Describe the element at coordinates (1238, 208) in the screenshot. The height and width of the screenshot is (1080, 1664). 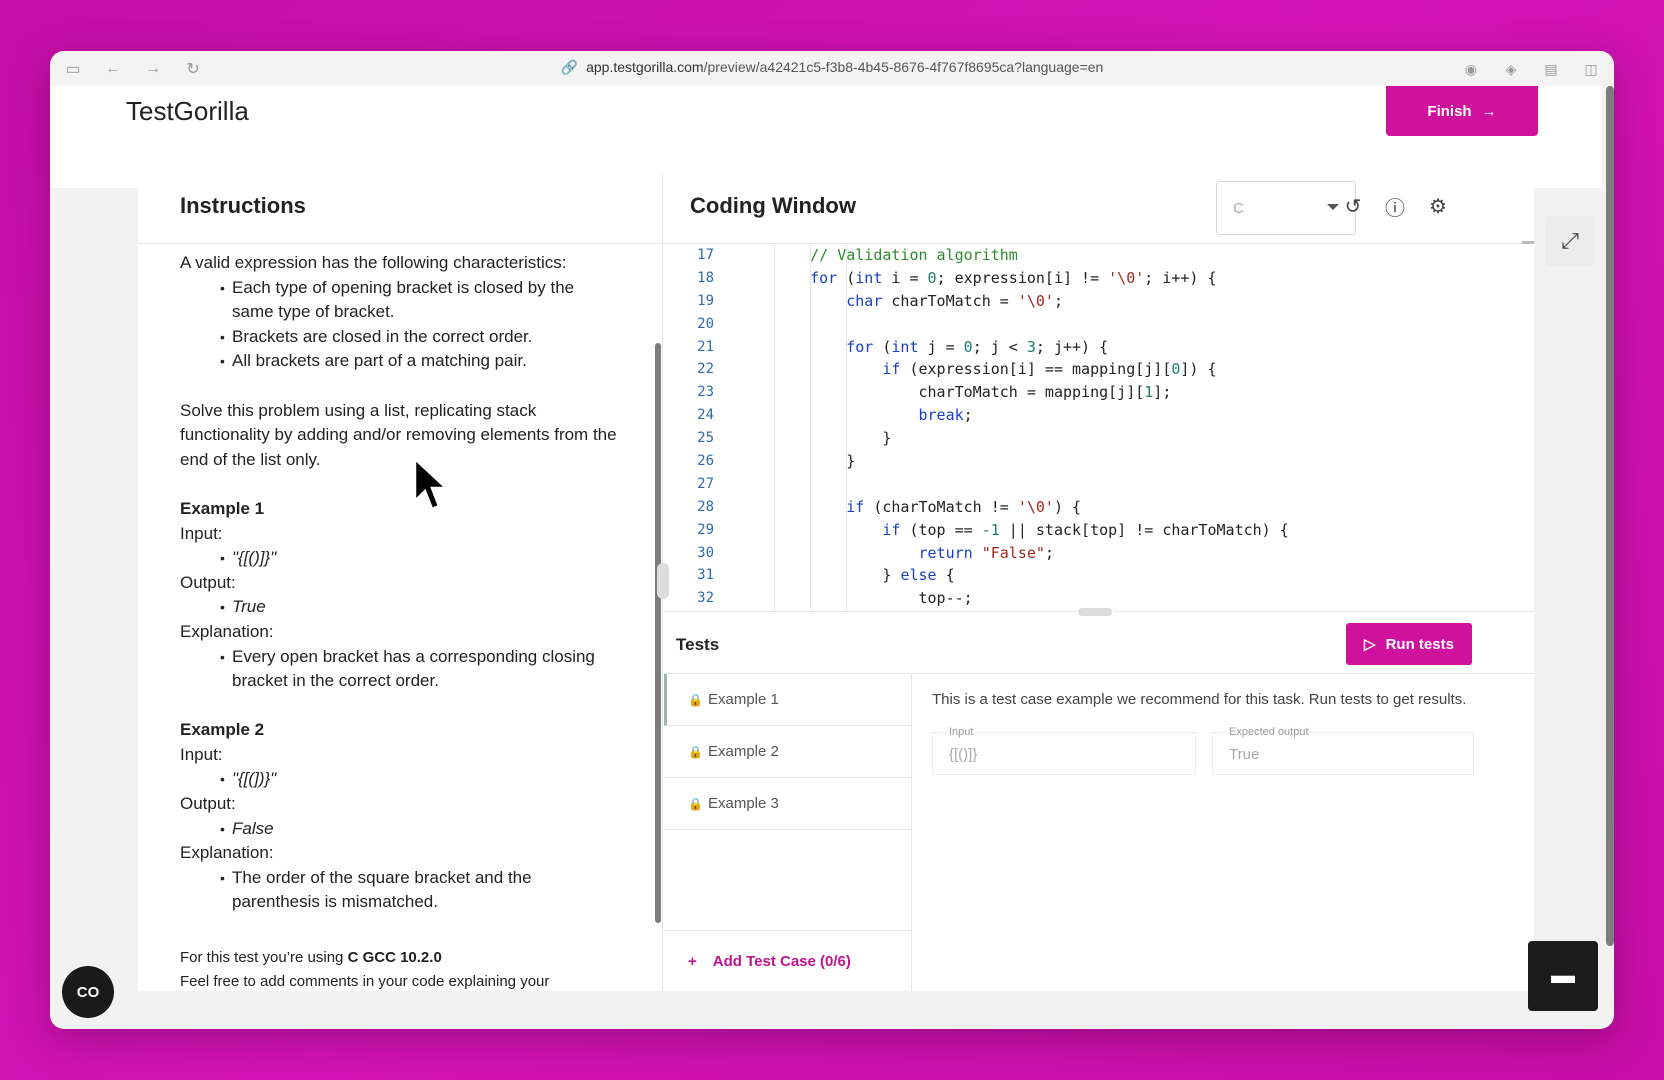
I see `language-value: C` at that location.